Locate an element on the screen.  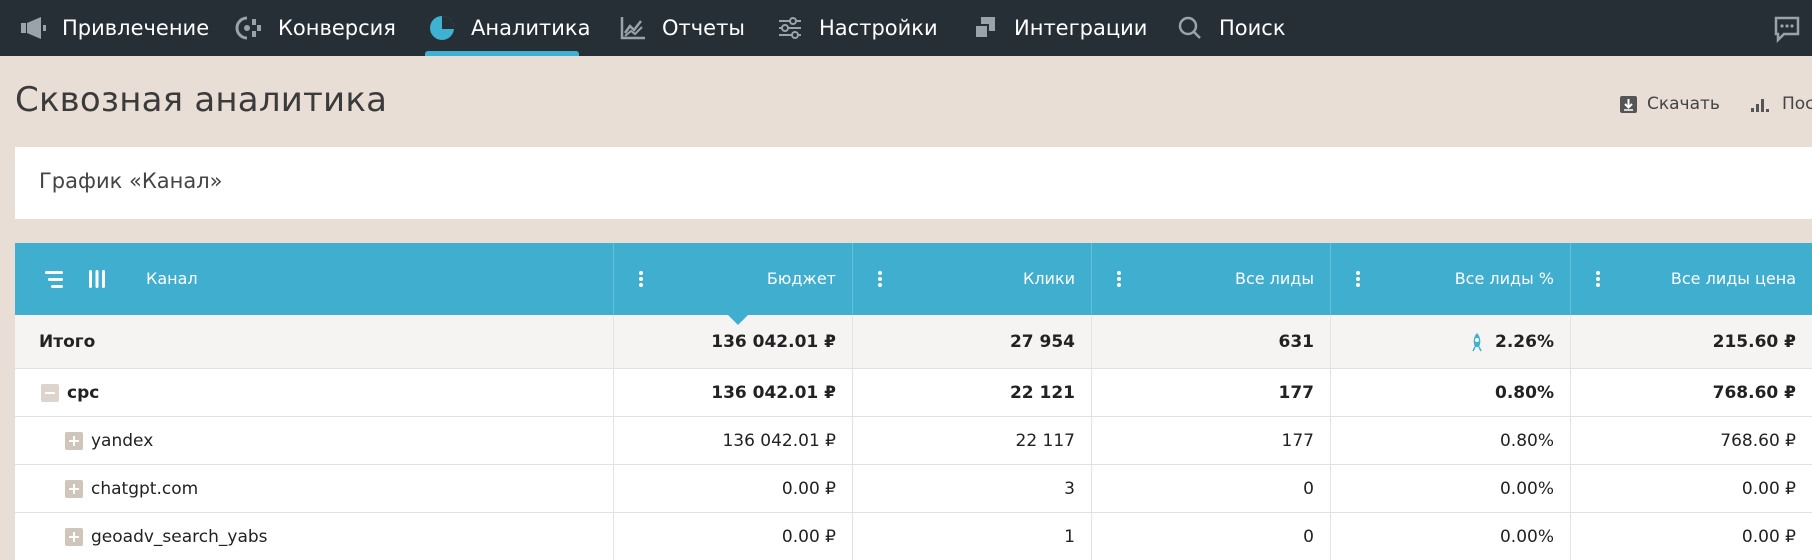
column-header-leads: Все лиды is located at coordinates (1211, 279).